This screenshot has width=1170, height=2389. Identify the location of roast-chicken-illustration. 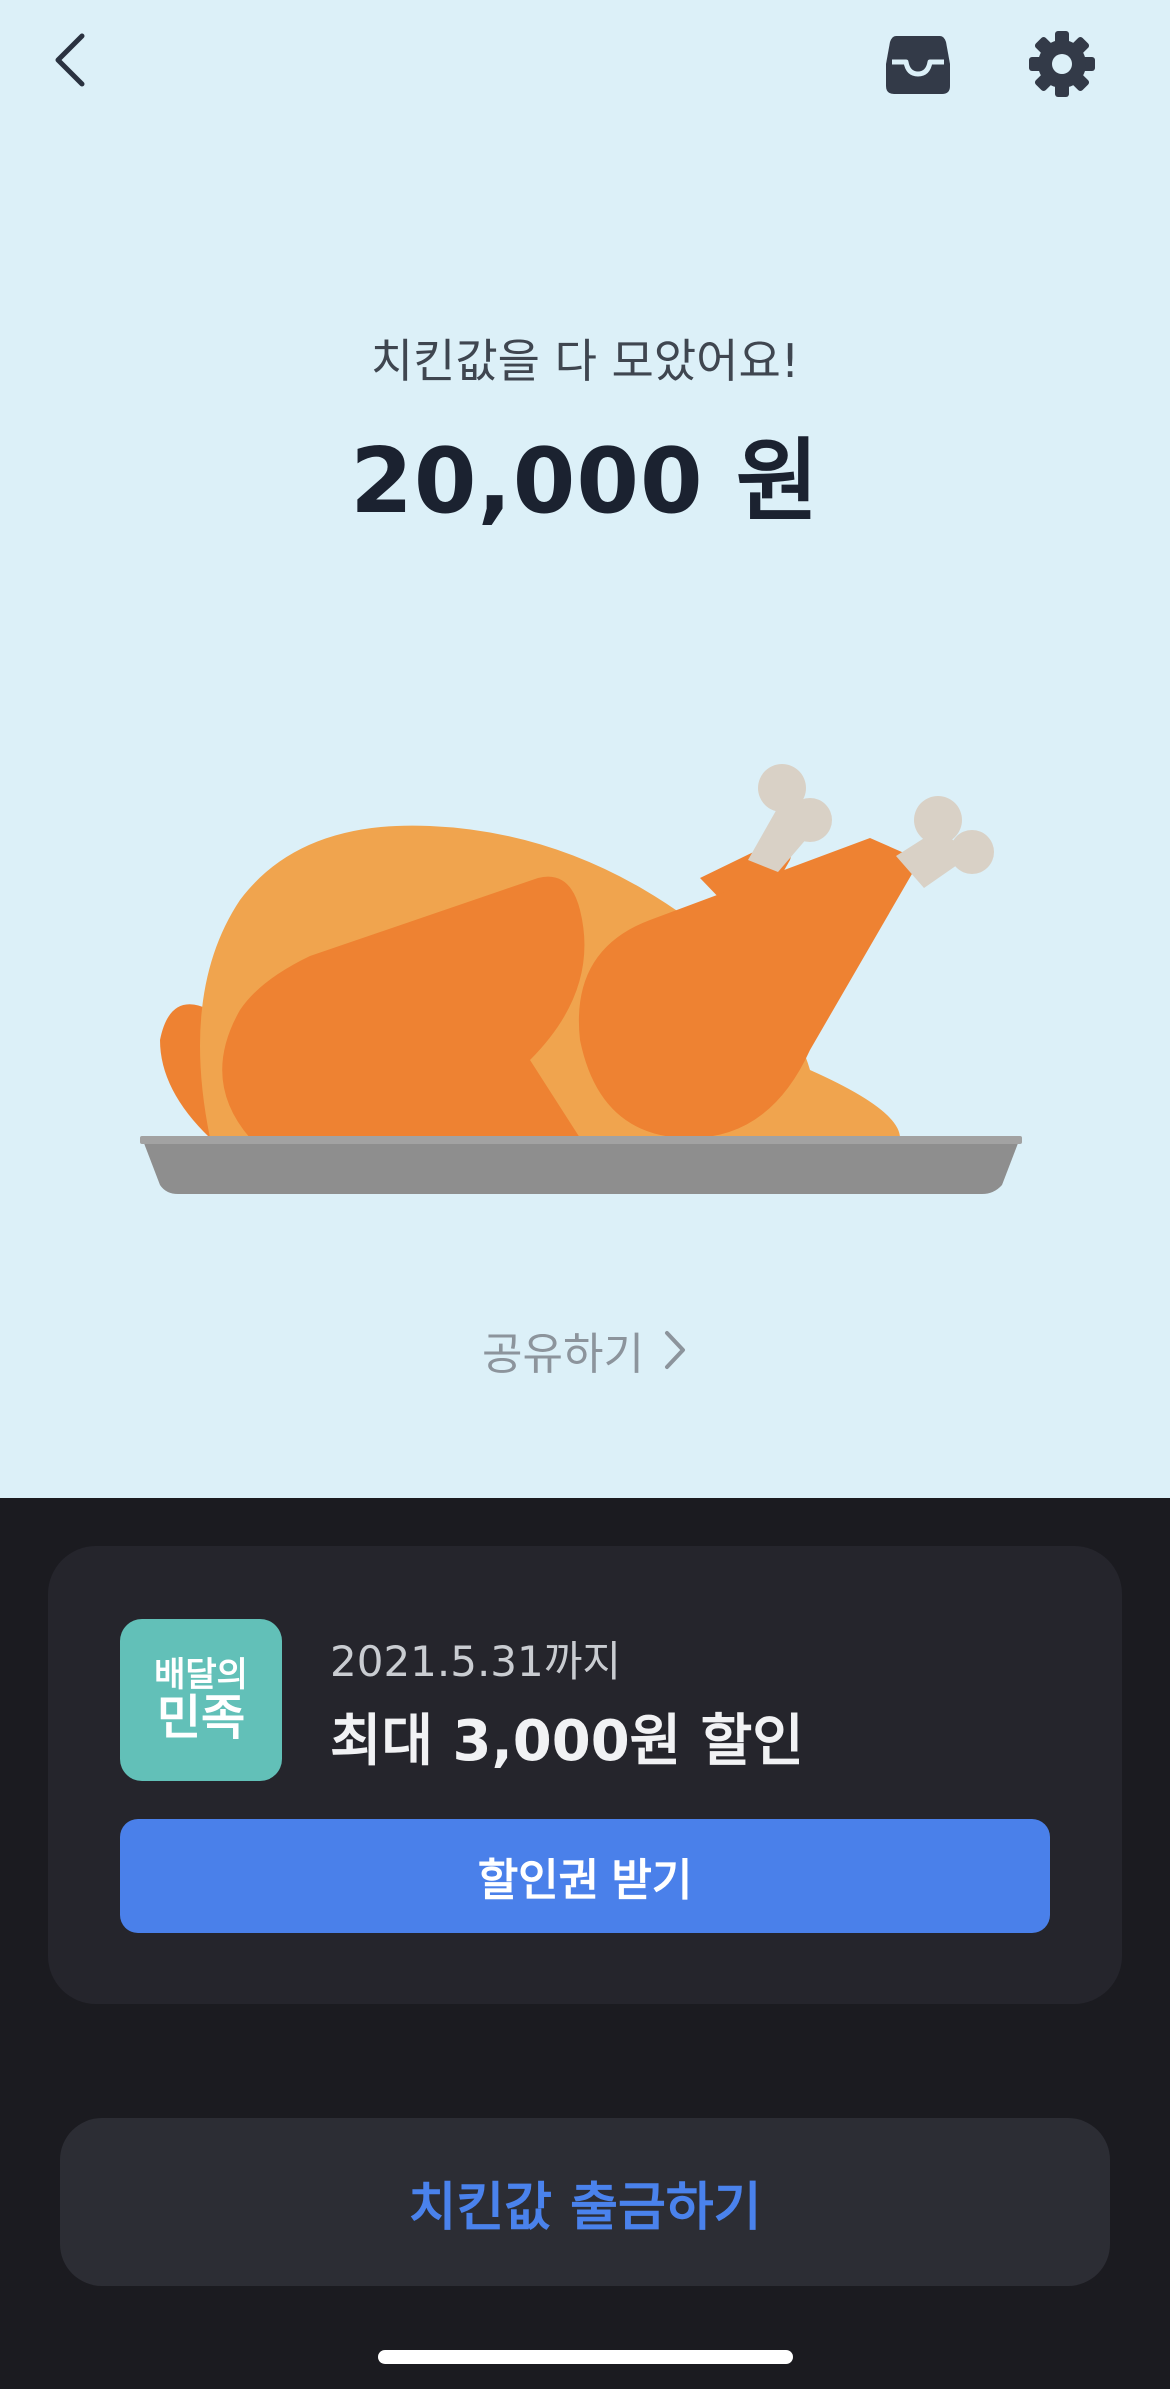
(581, 979).